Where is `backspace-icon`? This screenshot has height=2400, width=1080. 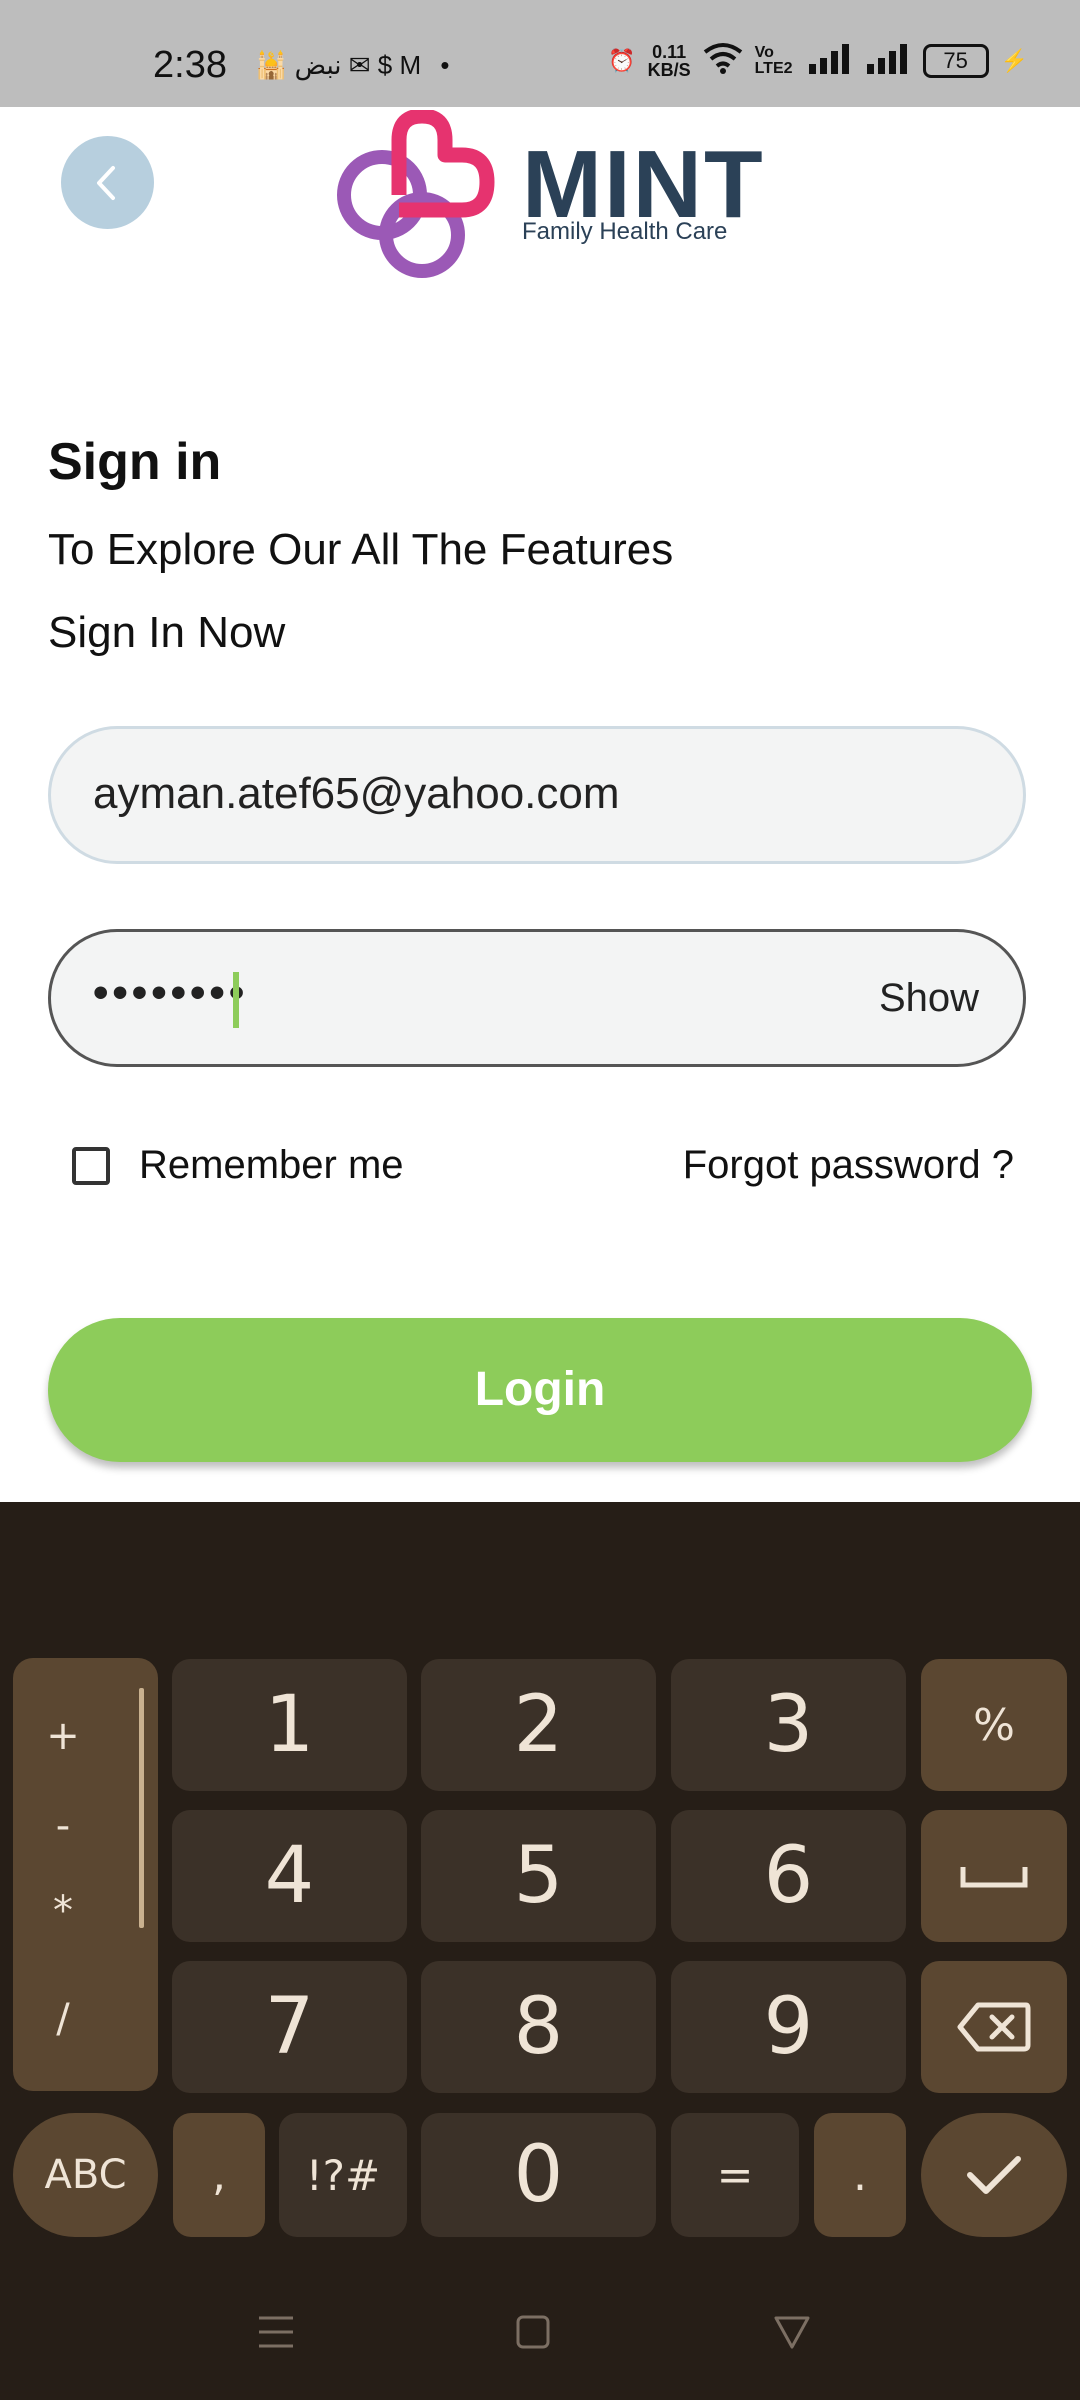 backspace-icon is located at coordinates (994, 2027).